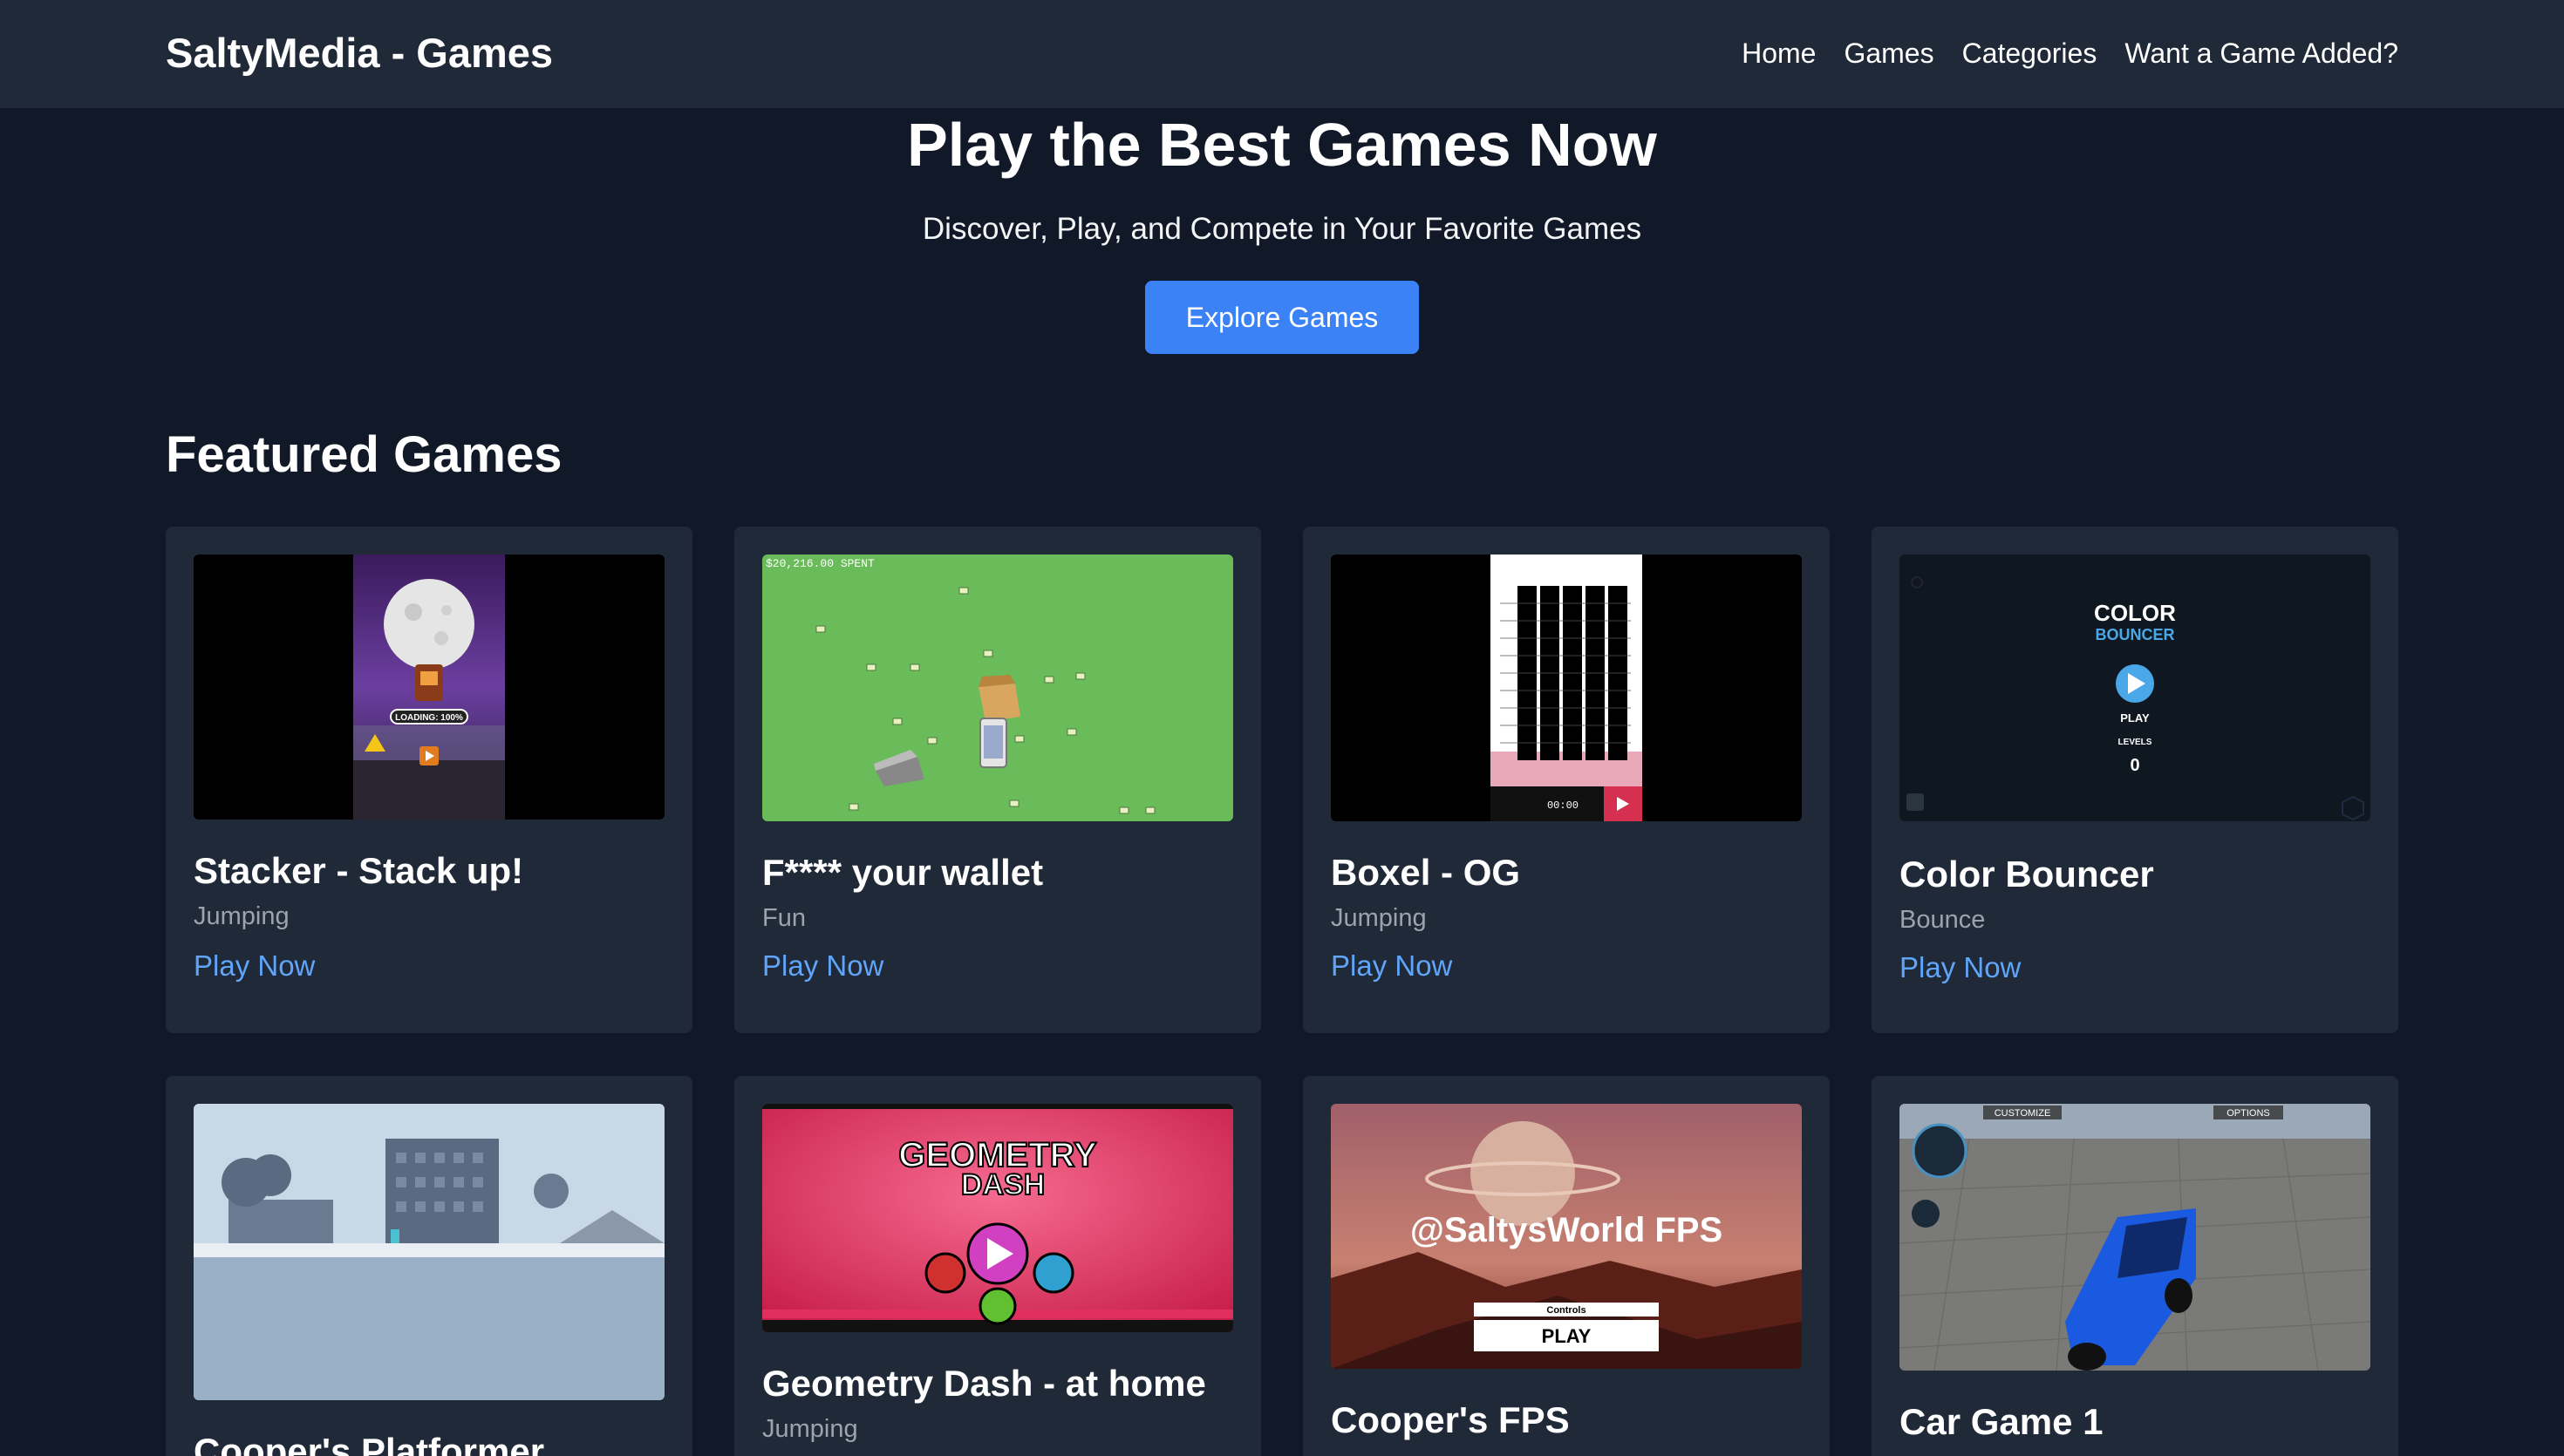 The width and height of the screenshot is (2564, 1456). I want to click on svg-text: @SaltysWorld FPS, so click(1566, 1230).